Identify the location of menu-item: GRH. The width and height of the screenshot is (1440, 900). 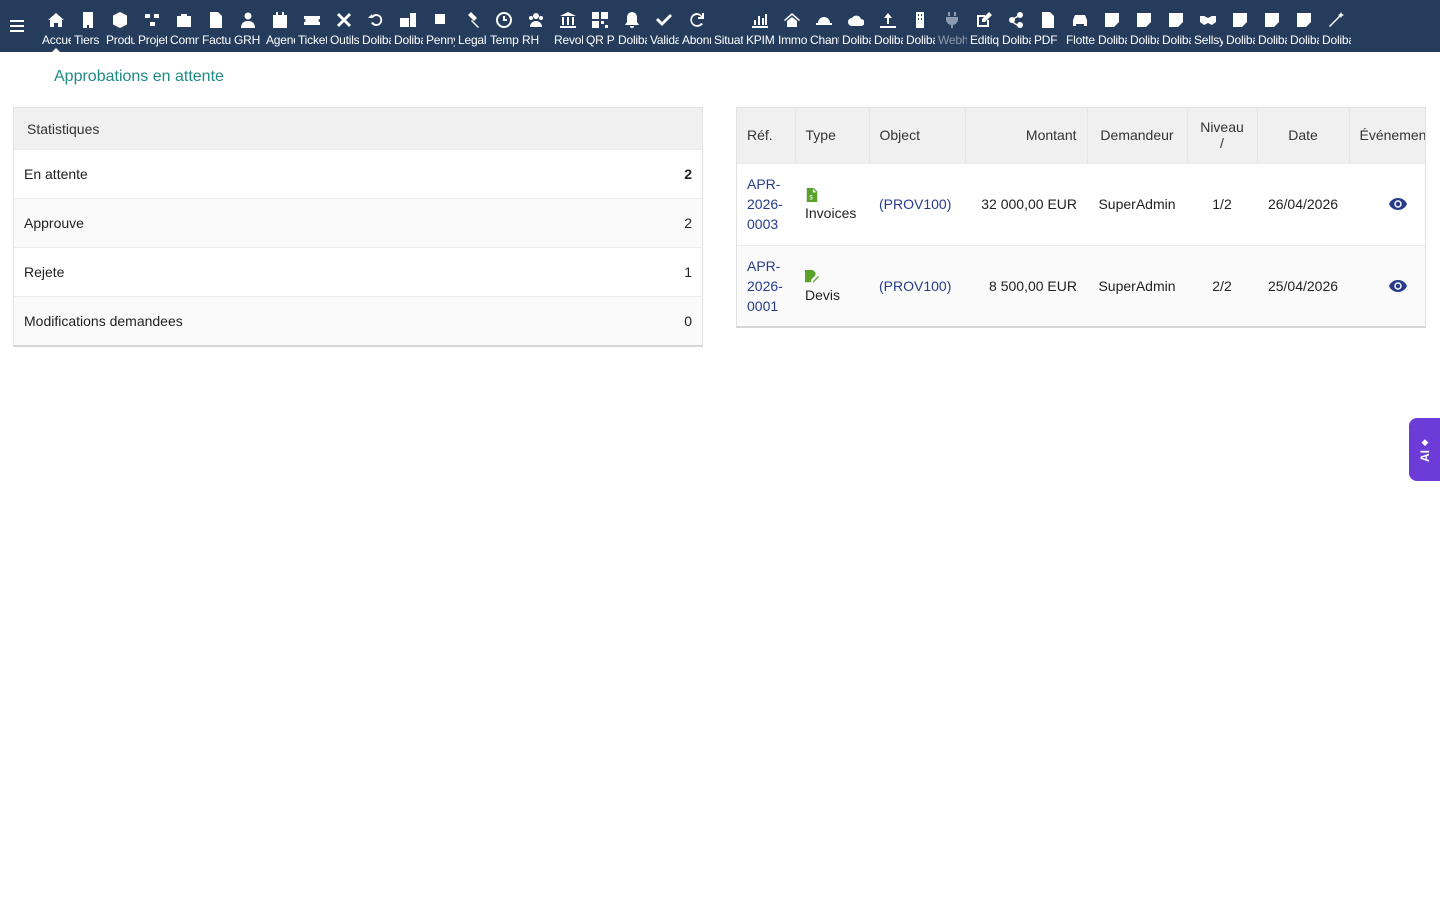
(248, 26).